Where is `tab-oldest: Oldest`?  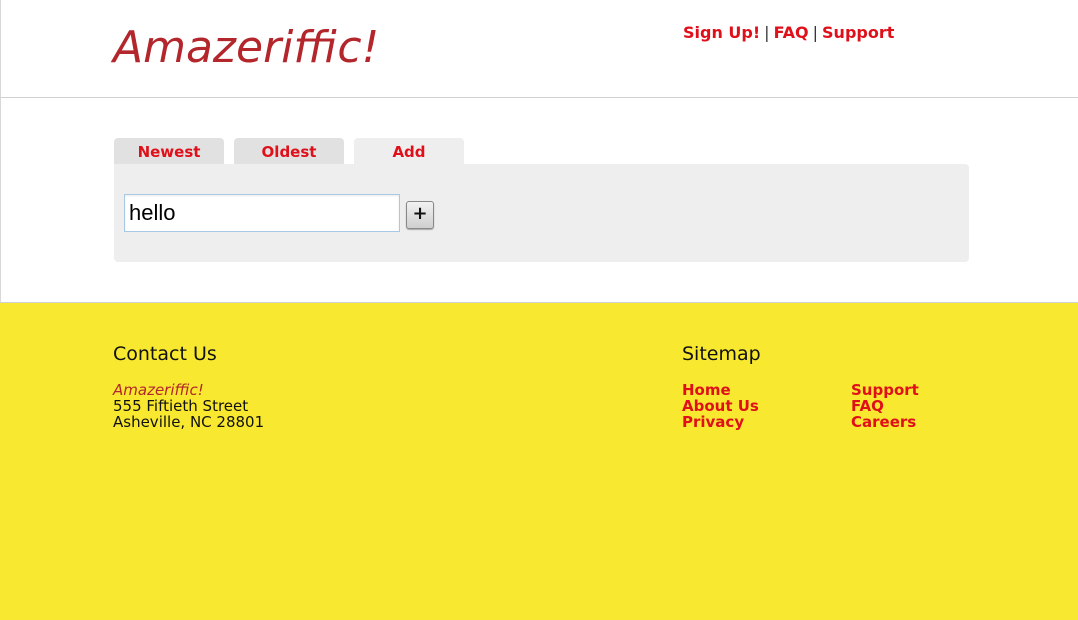 tab-oldest: Oldest is located at coordinates (289, 151).